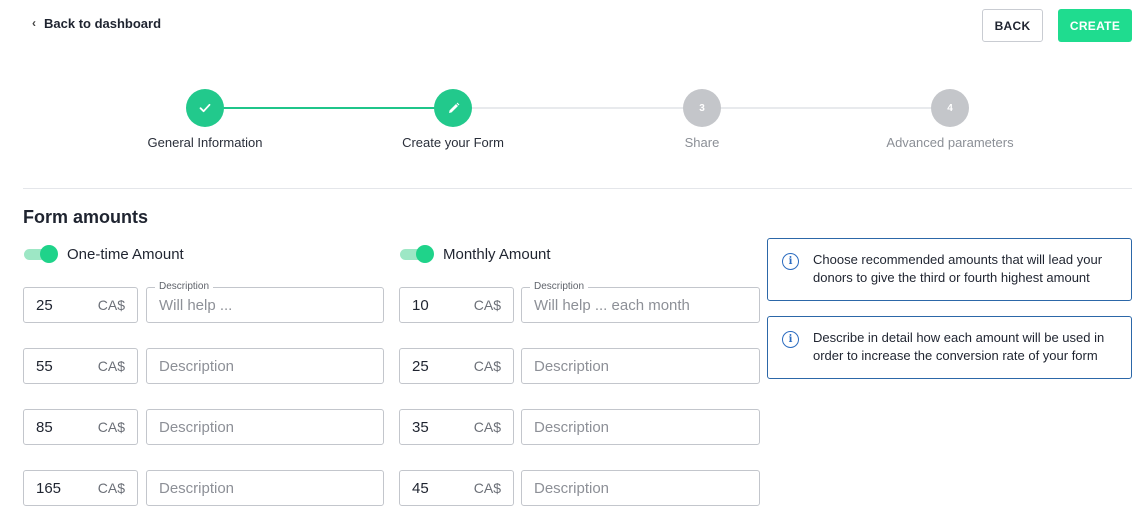 The height and width of the screenshot is (519, 1146). I want to click on back-to-dashboard-link: ‹ Back to dashboard, so click(97, 23).